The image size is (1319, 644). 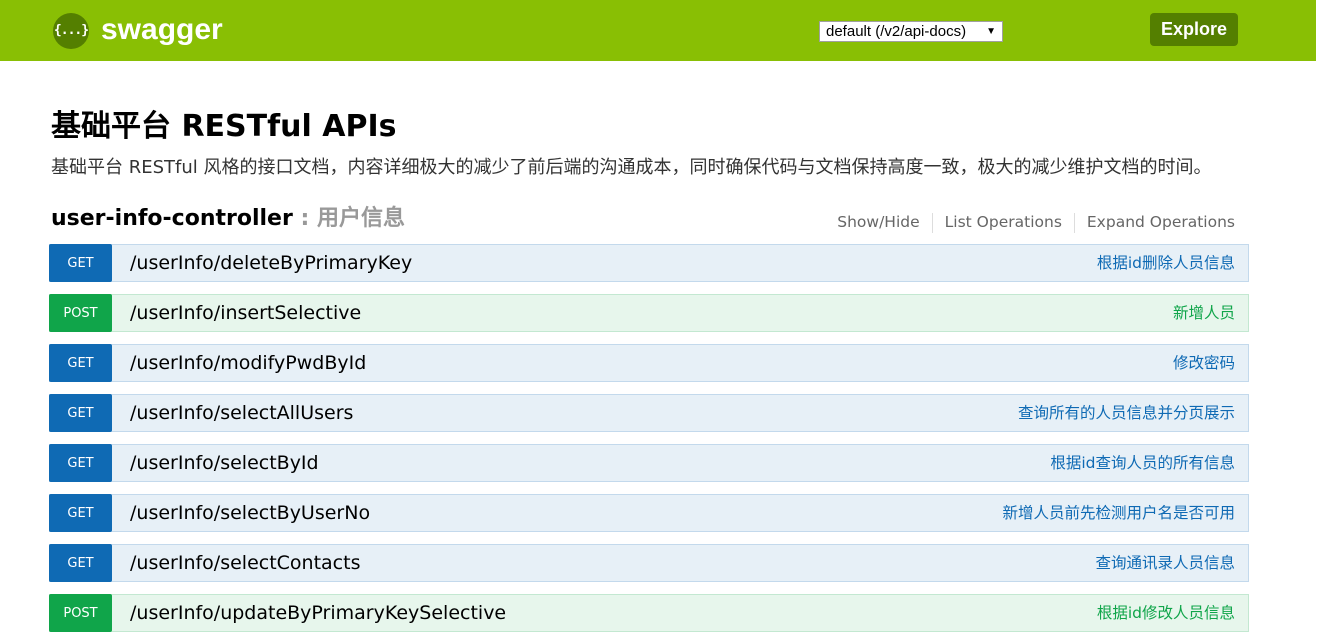 I want to click on endpoint-summary: 根据id删除人员信息, so click(x=1166, y=263).